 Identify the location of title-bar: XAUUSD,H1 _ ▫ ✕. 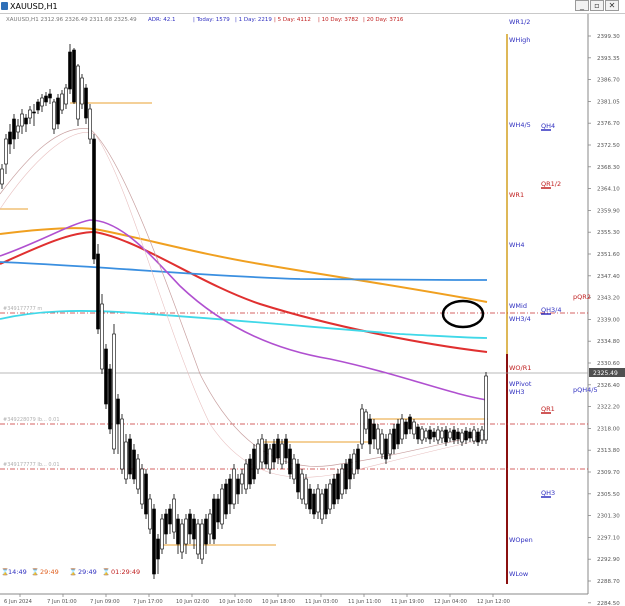
(312, 7).